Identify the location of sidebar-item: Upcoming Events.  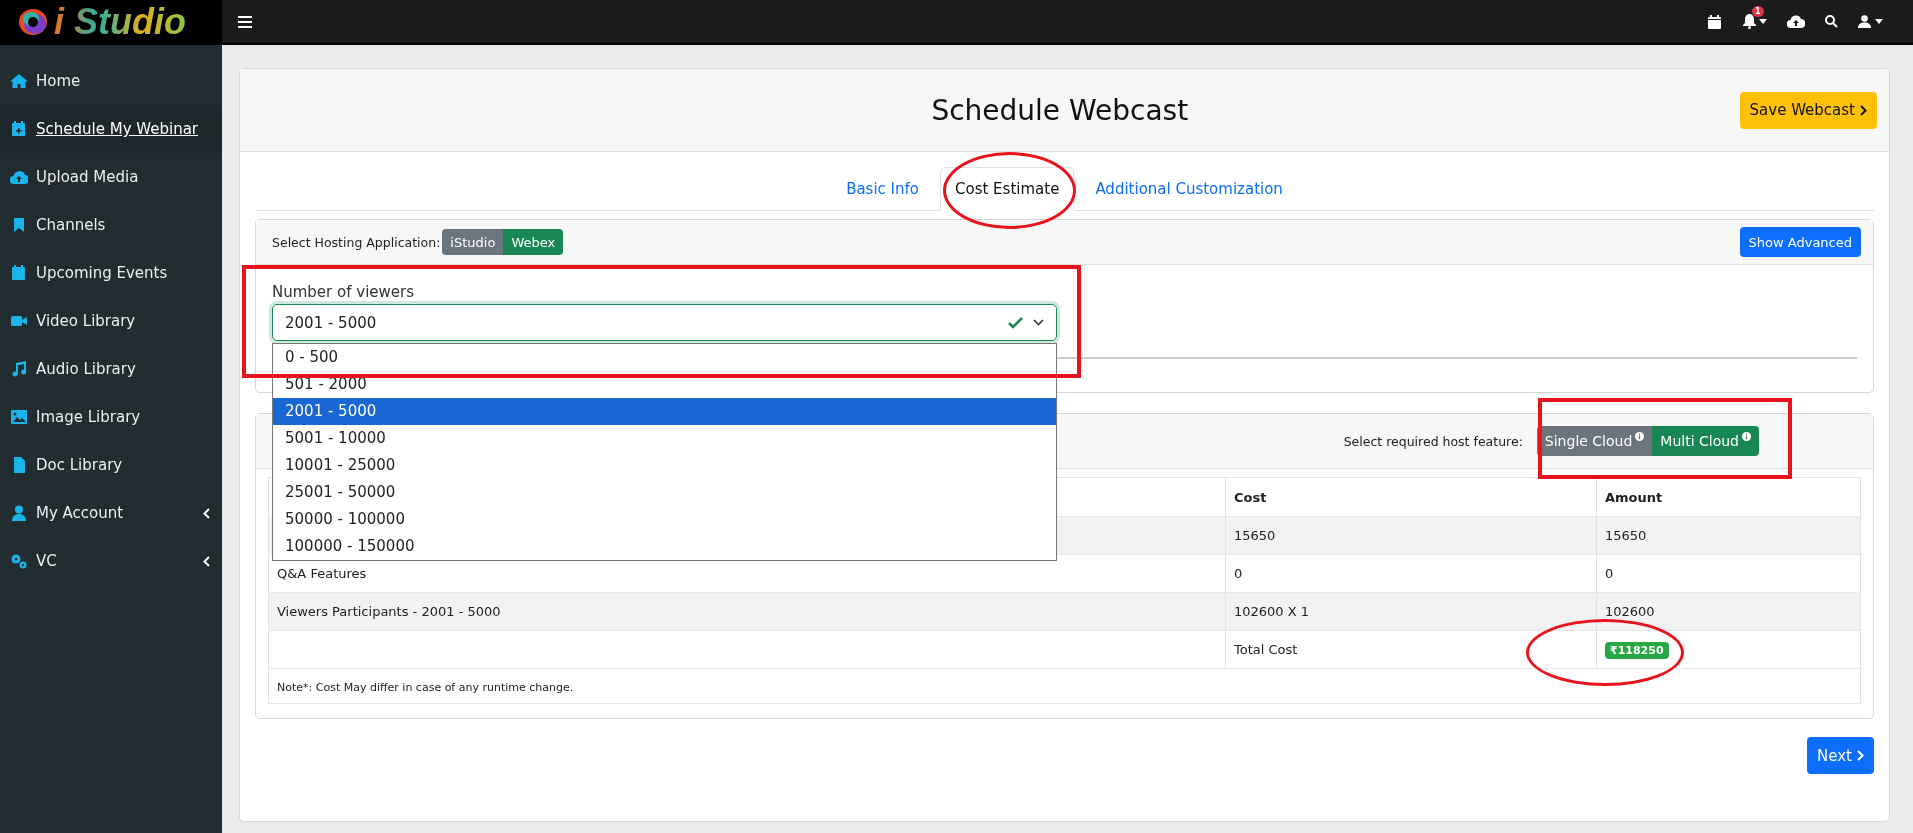
(111, 273).